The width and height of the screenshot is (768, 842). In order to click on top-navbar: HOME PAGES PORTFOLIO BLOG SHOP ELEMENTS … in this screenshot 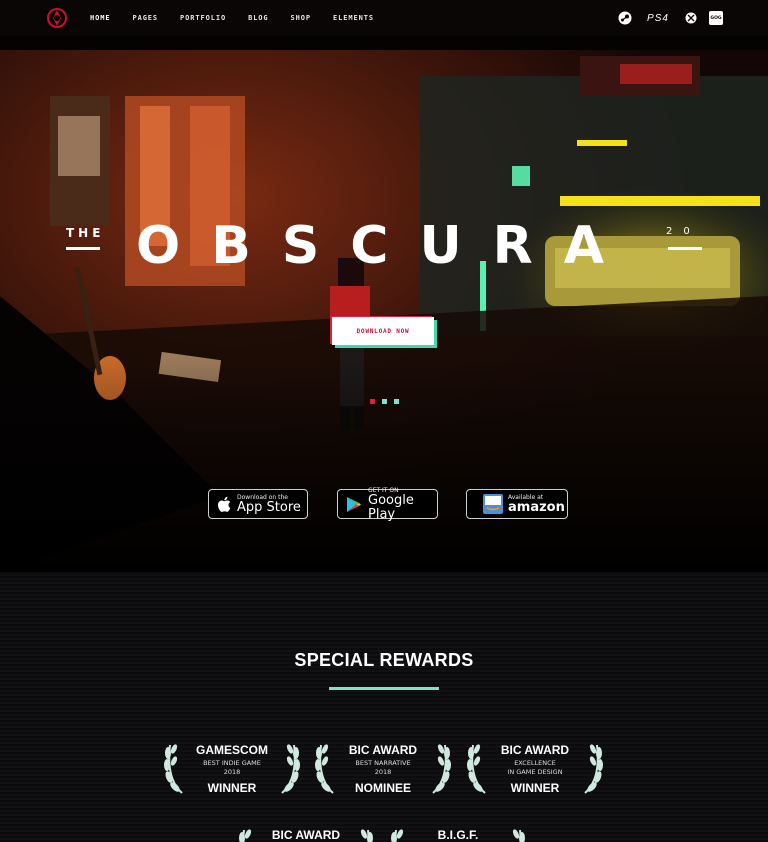, I will do `click(384, 18)`.